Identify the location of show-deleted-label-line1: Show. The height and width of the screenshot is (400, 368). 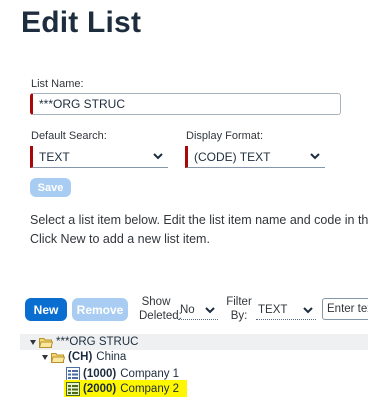
(156, 302).